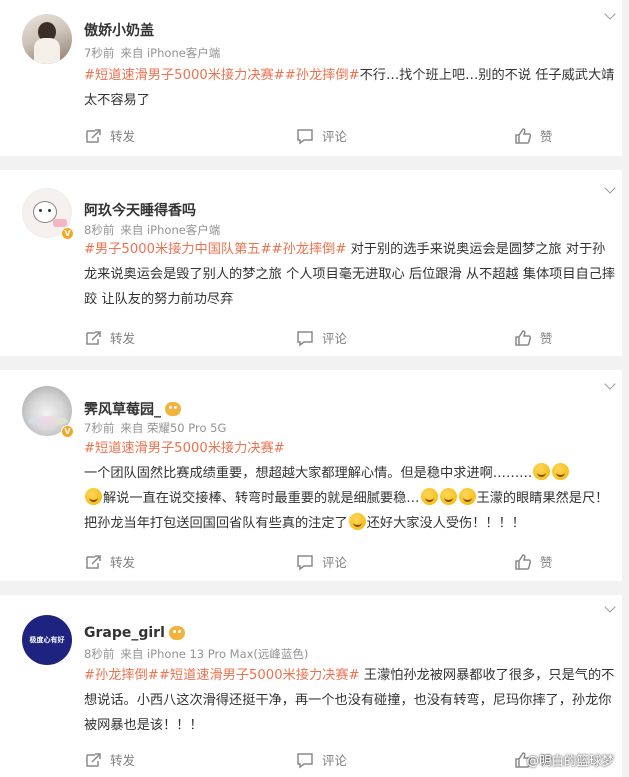  Describe the element at coordinates (214, 654) in the screenshot. I see `post-source: 来自 iPhone 13 Pro Max(远峰蓝色)` at that location.